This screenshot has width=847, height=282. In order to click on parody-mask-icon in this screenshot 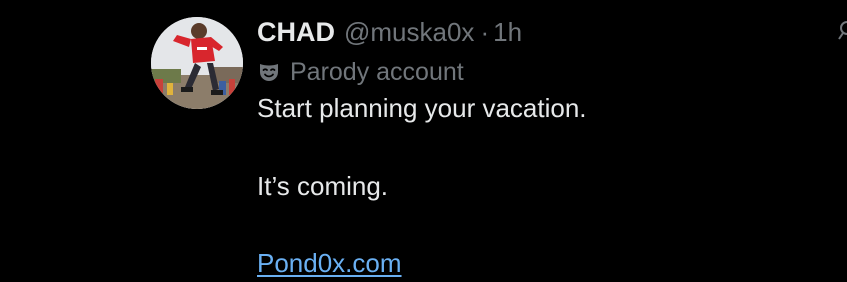, I will do `click(269, 72)`.